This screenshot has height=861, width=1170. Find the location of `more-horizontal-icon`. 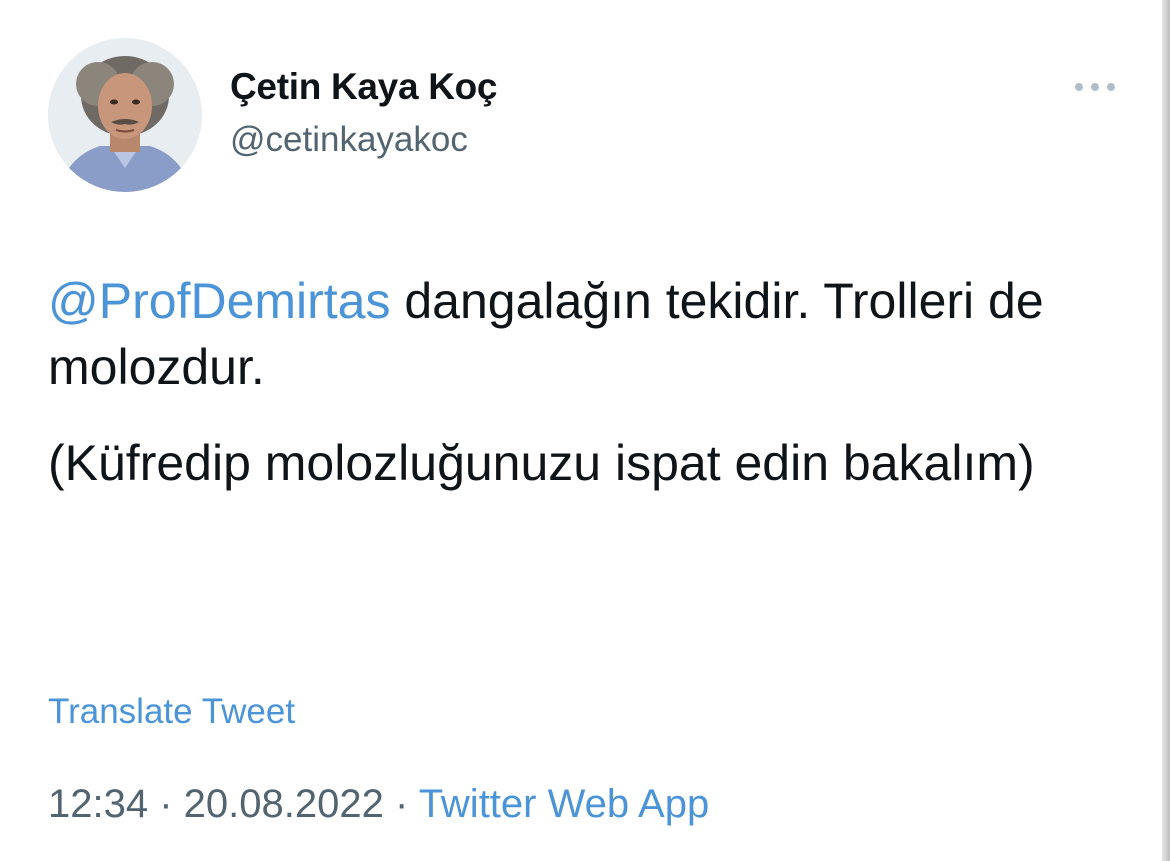

more-horizontal-icon is located at coordinates (1095, 87).